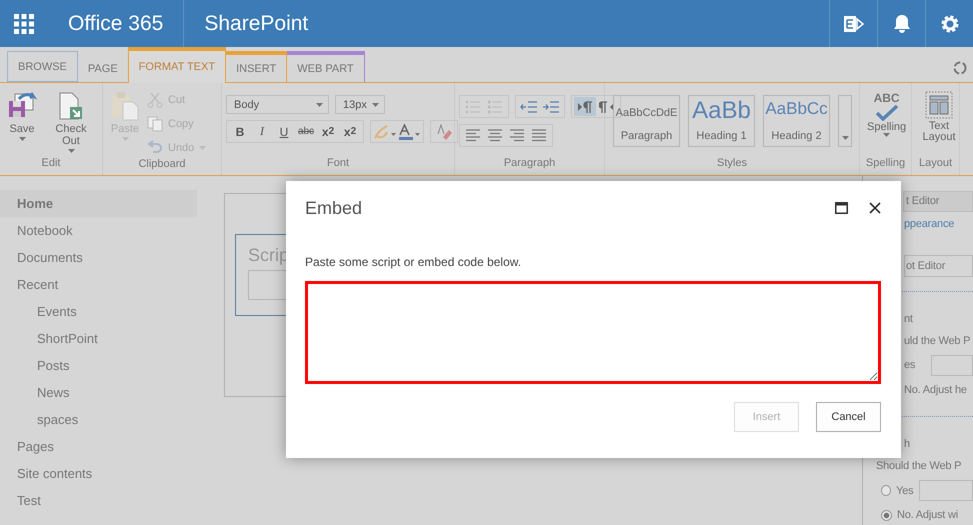  Describe the element at coordinates (98, 203) in the screenshot. I see `nav-link: Home` at that location.